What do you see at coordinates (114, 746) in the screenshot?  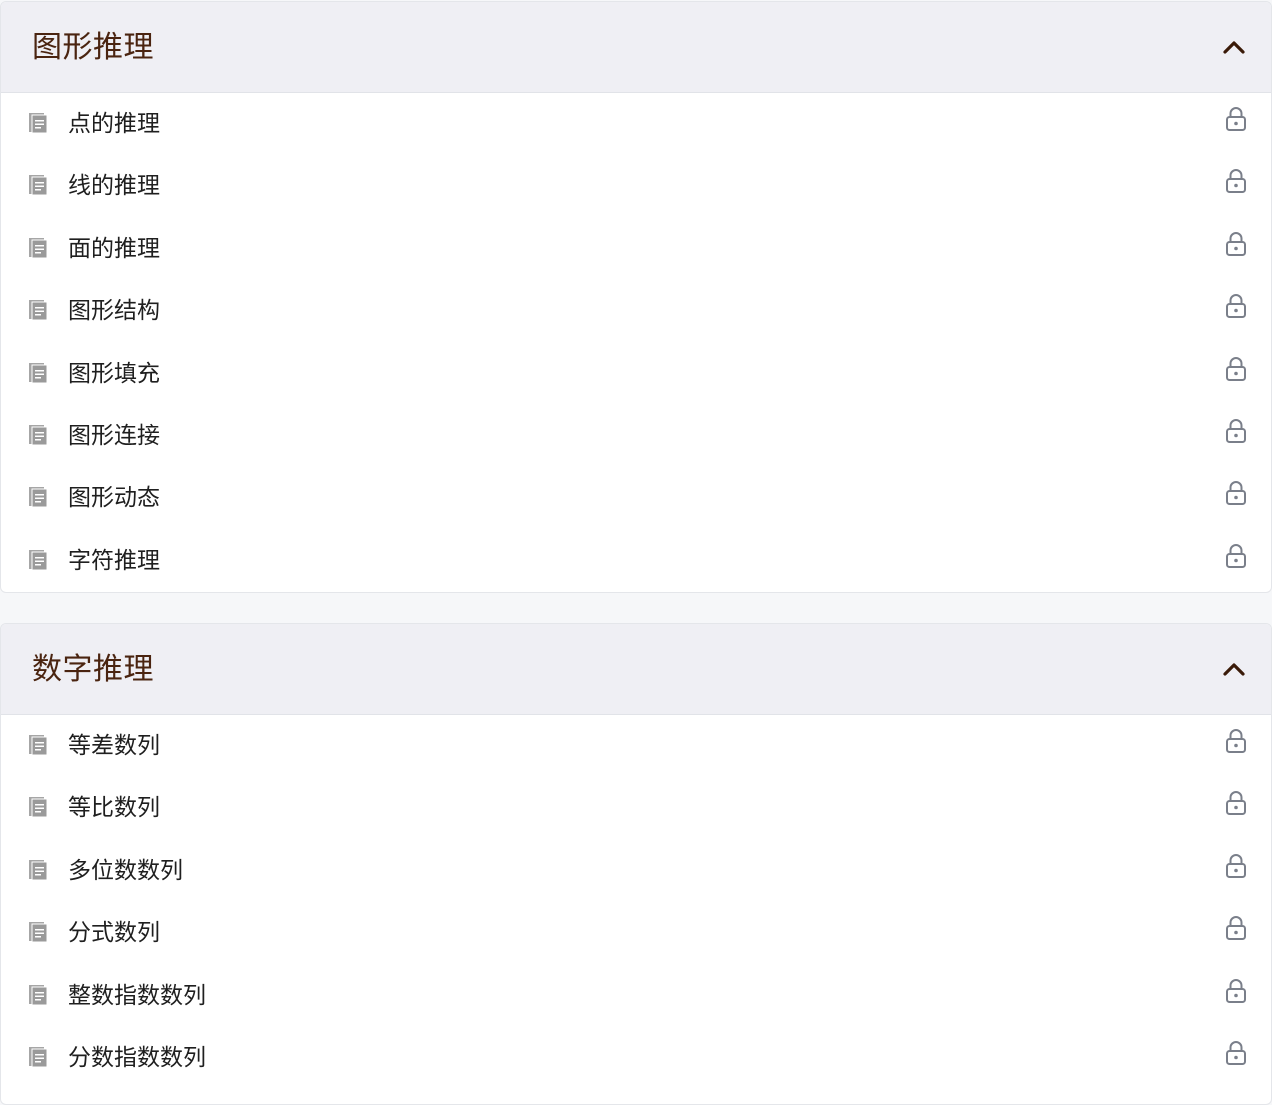 I see `item-label: 等差数列` at bounding box center [114, 746].